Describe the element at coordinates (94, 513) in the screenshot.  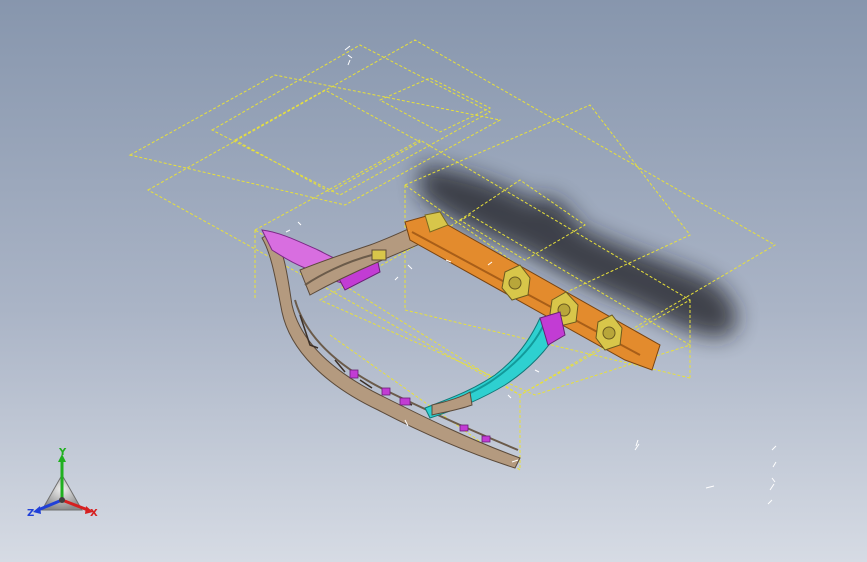
I see `x-axis-label: X` at that location.